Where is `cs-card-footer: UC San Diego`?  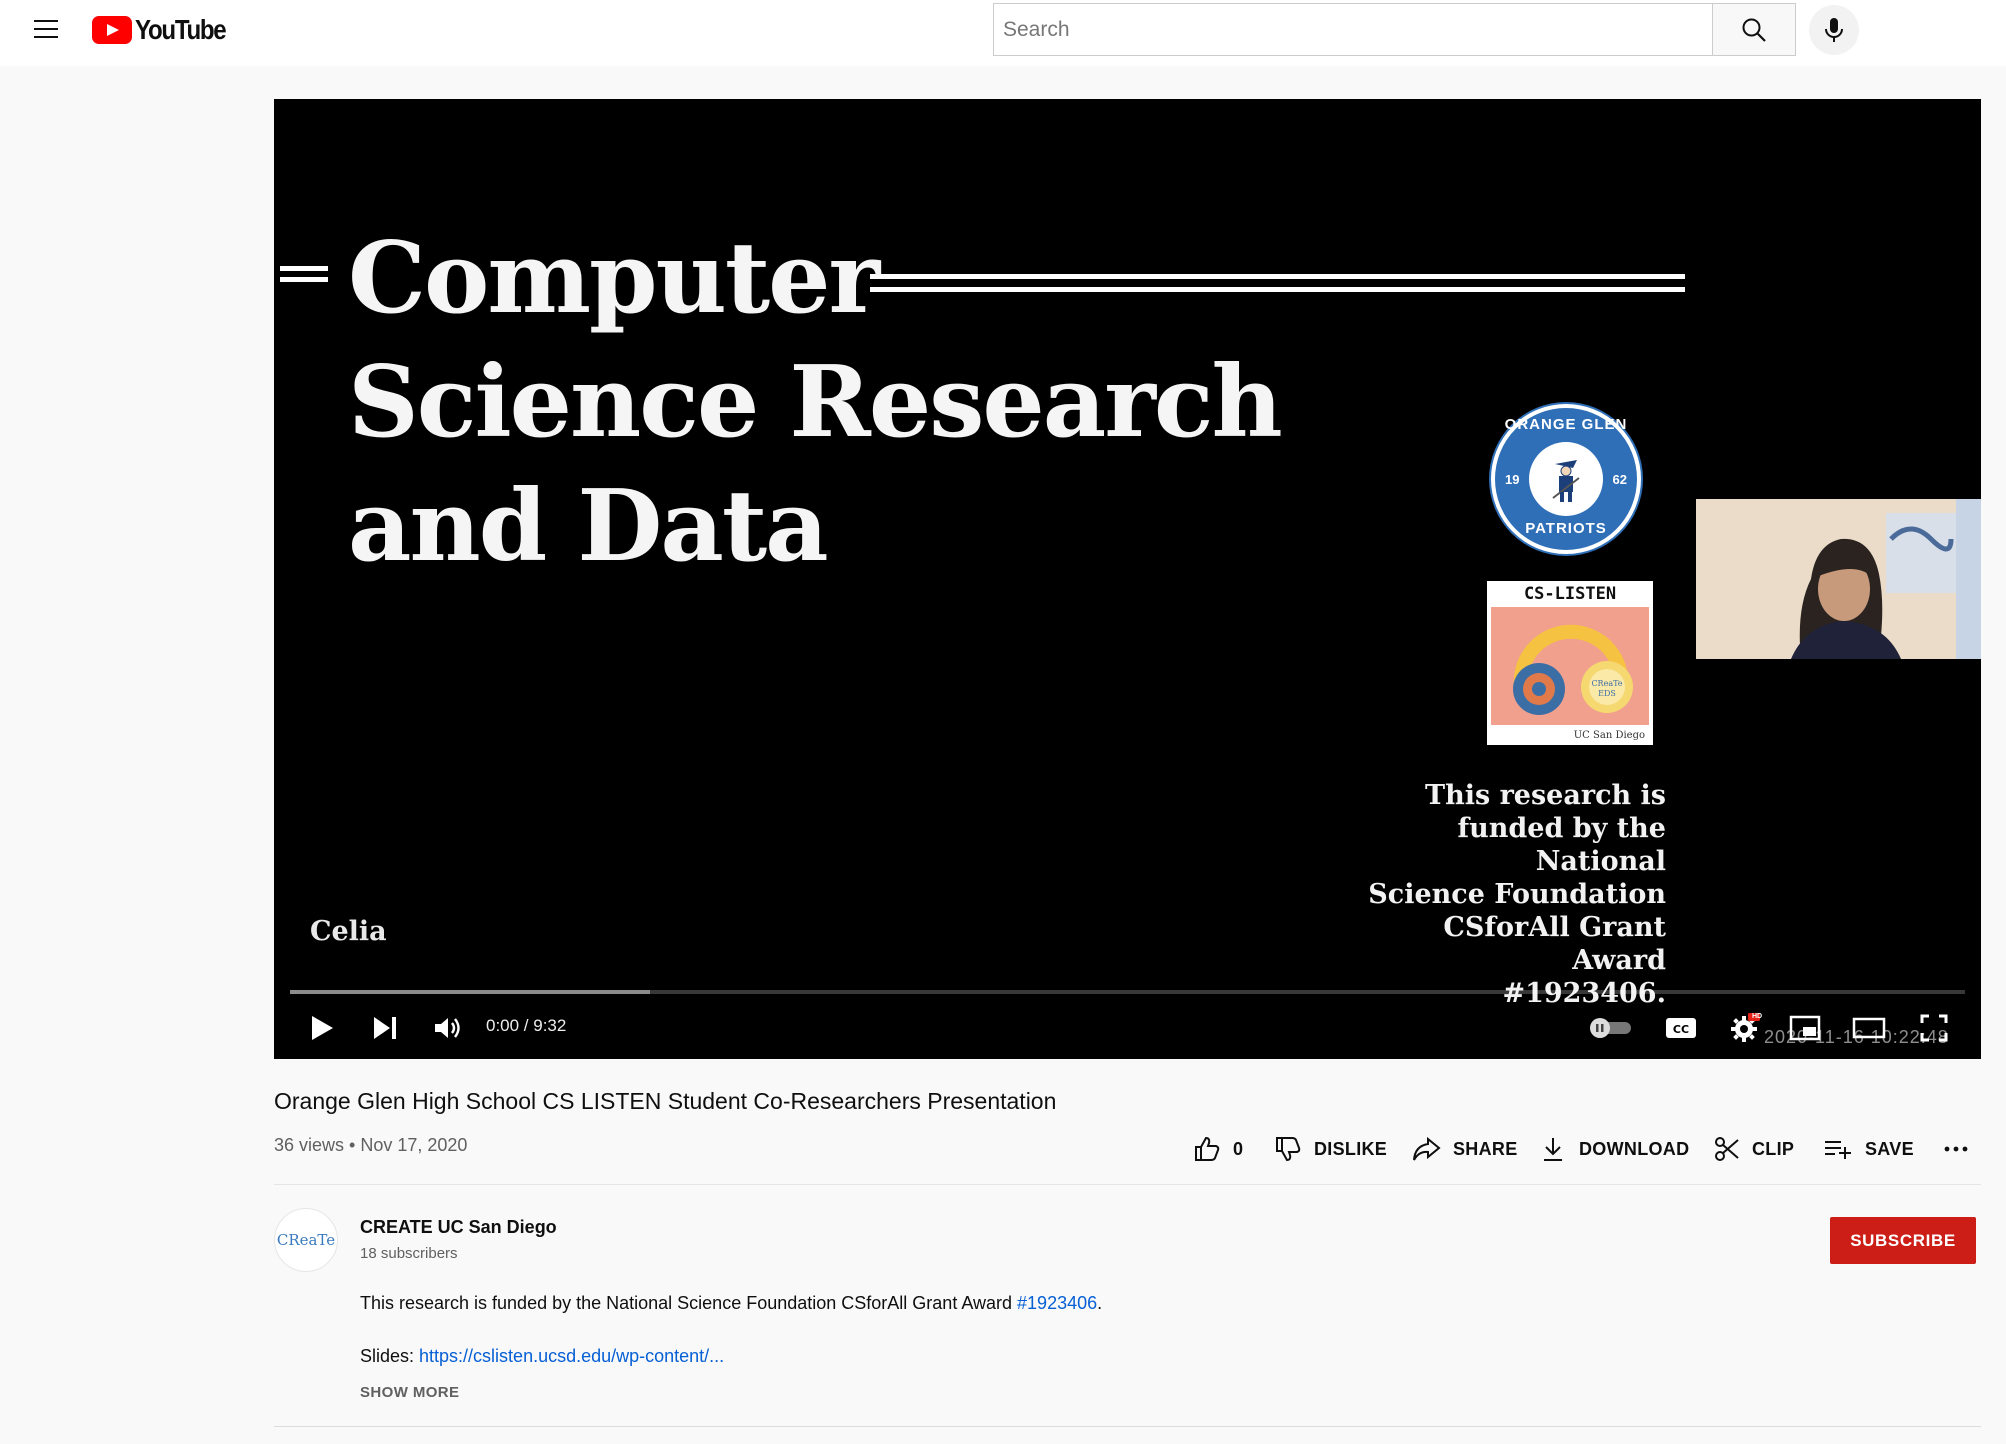
cs-card-footer: UC San Diego is located at coordinates (1570, 735).